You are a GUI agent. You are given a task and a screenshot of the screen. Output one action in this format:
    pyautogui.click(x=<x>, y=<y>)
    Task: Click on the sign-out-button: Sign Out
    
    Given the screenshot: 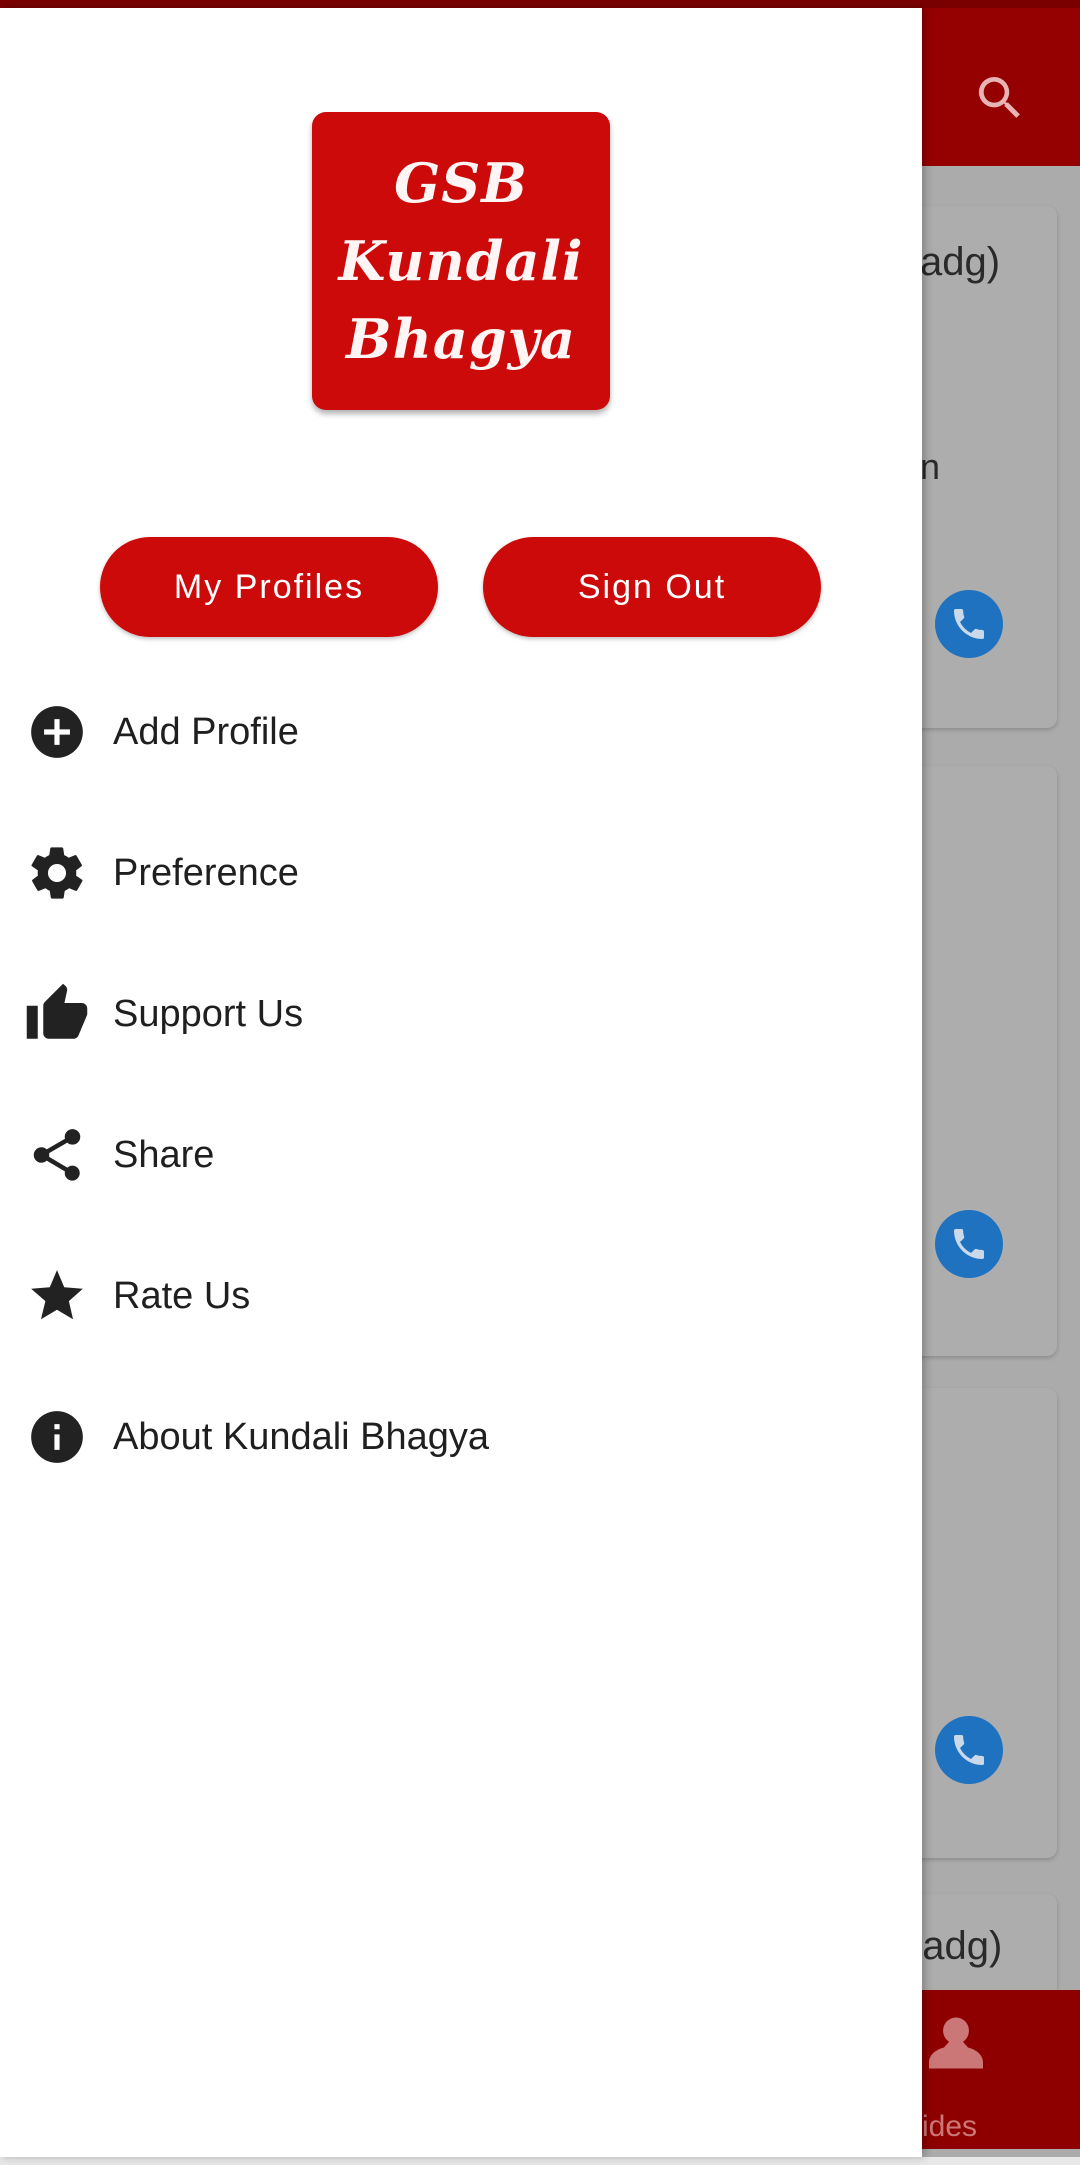 What is the action you would take?
    pyautogui.click(x=652, y=587)
    